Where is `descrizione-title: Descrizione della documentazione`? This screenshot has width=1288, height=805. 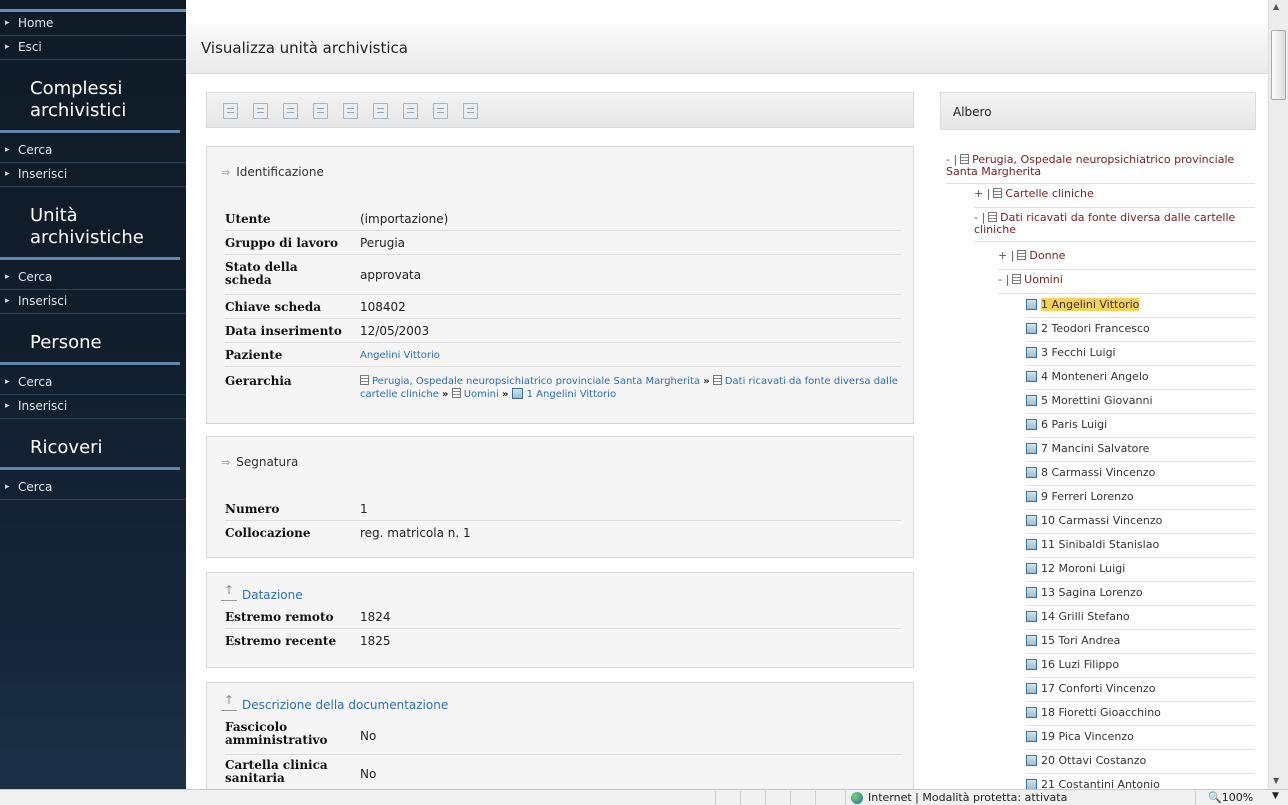
descrizione-title: Descrizione della documentazione is located at coordinates (334, 702).